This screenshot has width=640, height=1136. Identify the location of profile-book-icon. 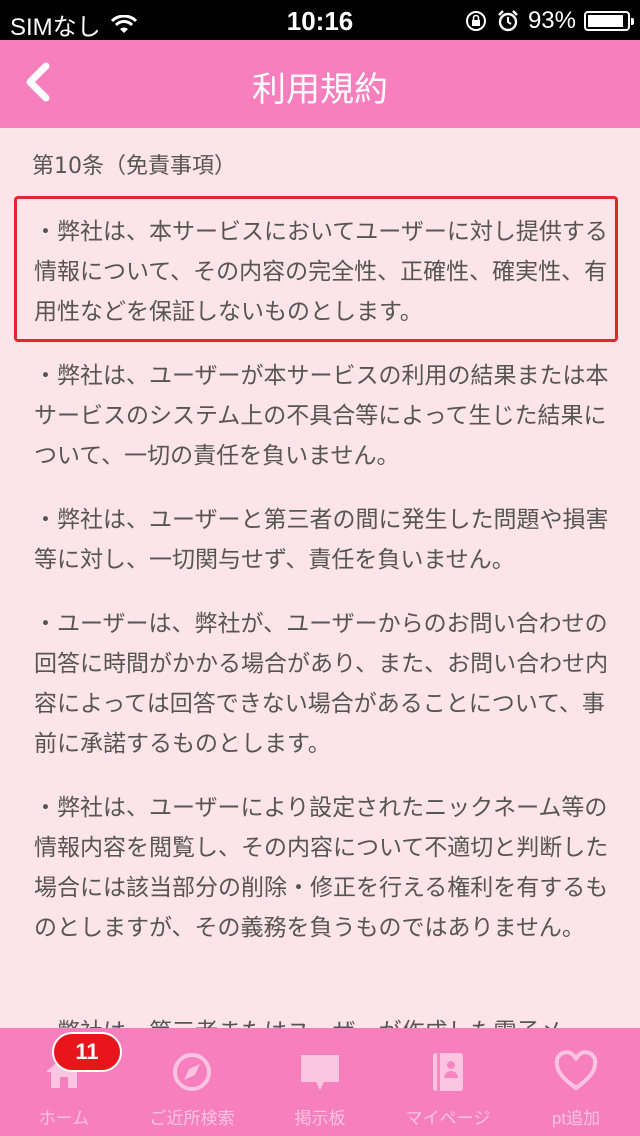
(448, 1072).